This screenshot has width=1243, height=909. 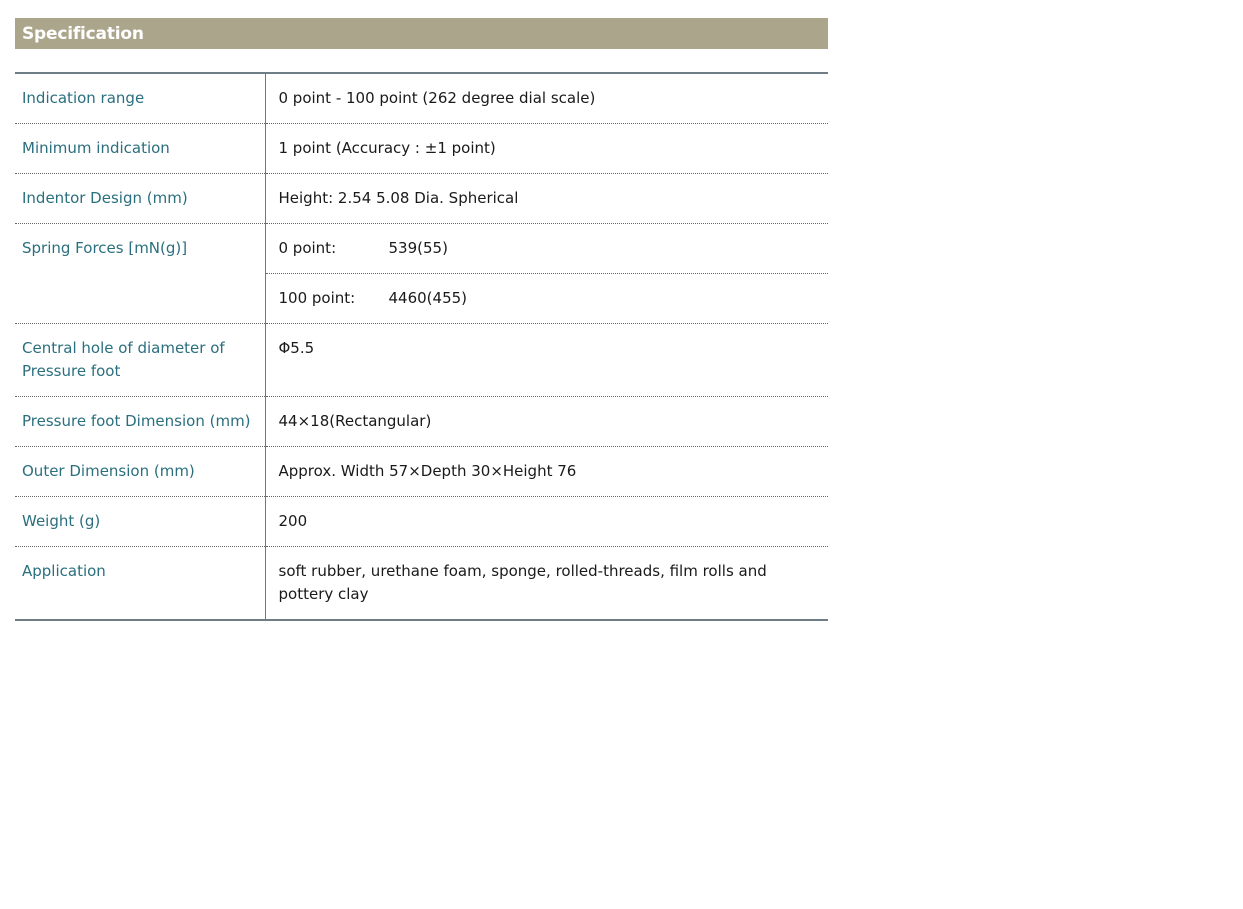 What do you see at coordinates (546, 148) in the screenshot?
I see `row-value: 1 point (Accuracy : ±1 point)` at bounding box center [546, 148].